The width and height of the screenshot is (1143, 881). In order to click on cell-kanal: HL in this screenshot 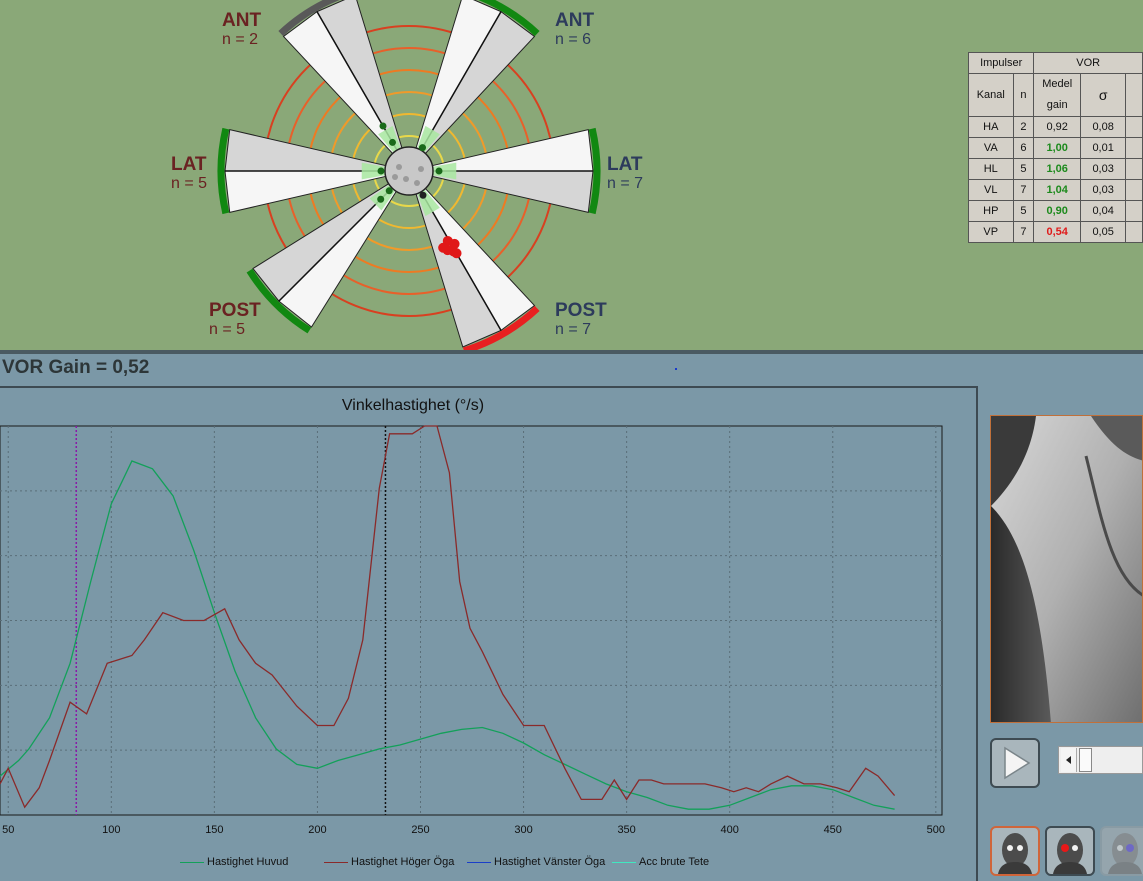, I will do `click(991, 169)`.